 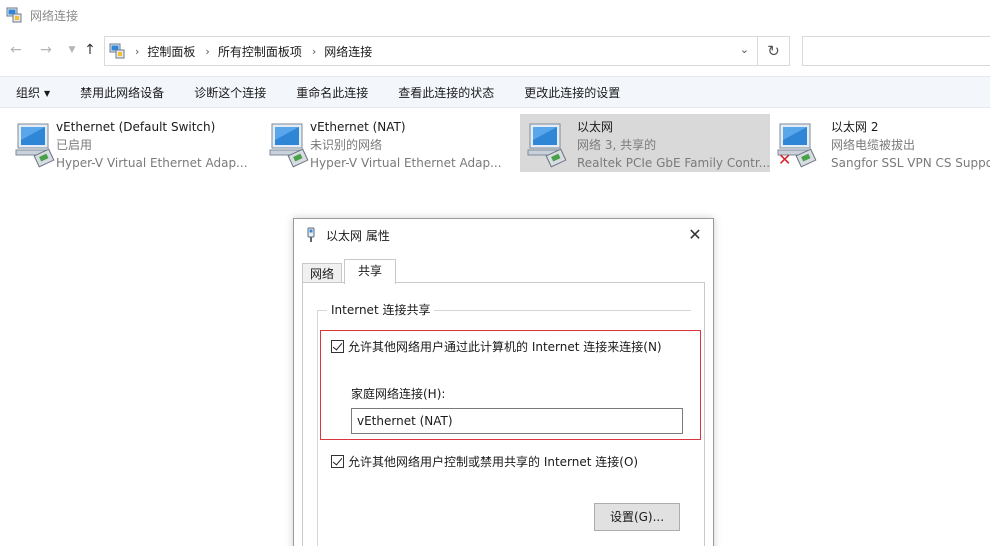 What do you see at coordinates (72, 50) in the screenshot?
I see `recent-locations-chevron-icon: ▼` at bounding box center [72, 50].